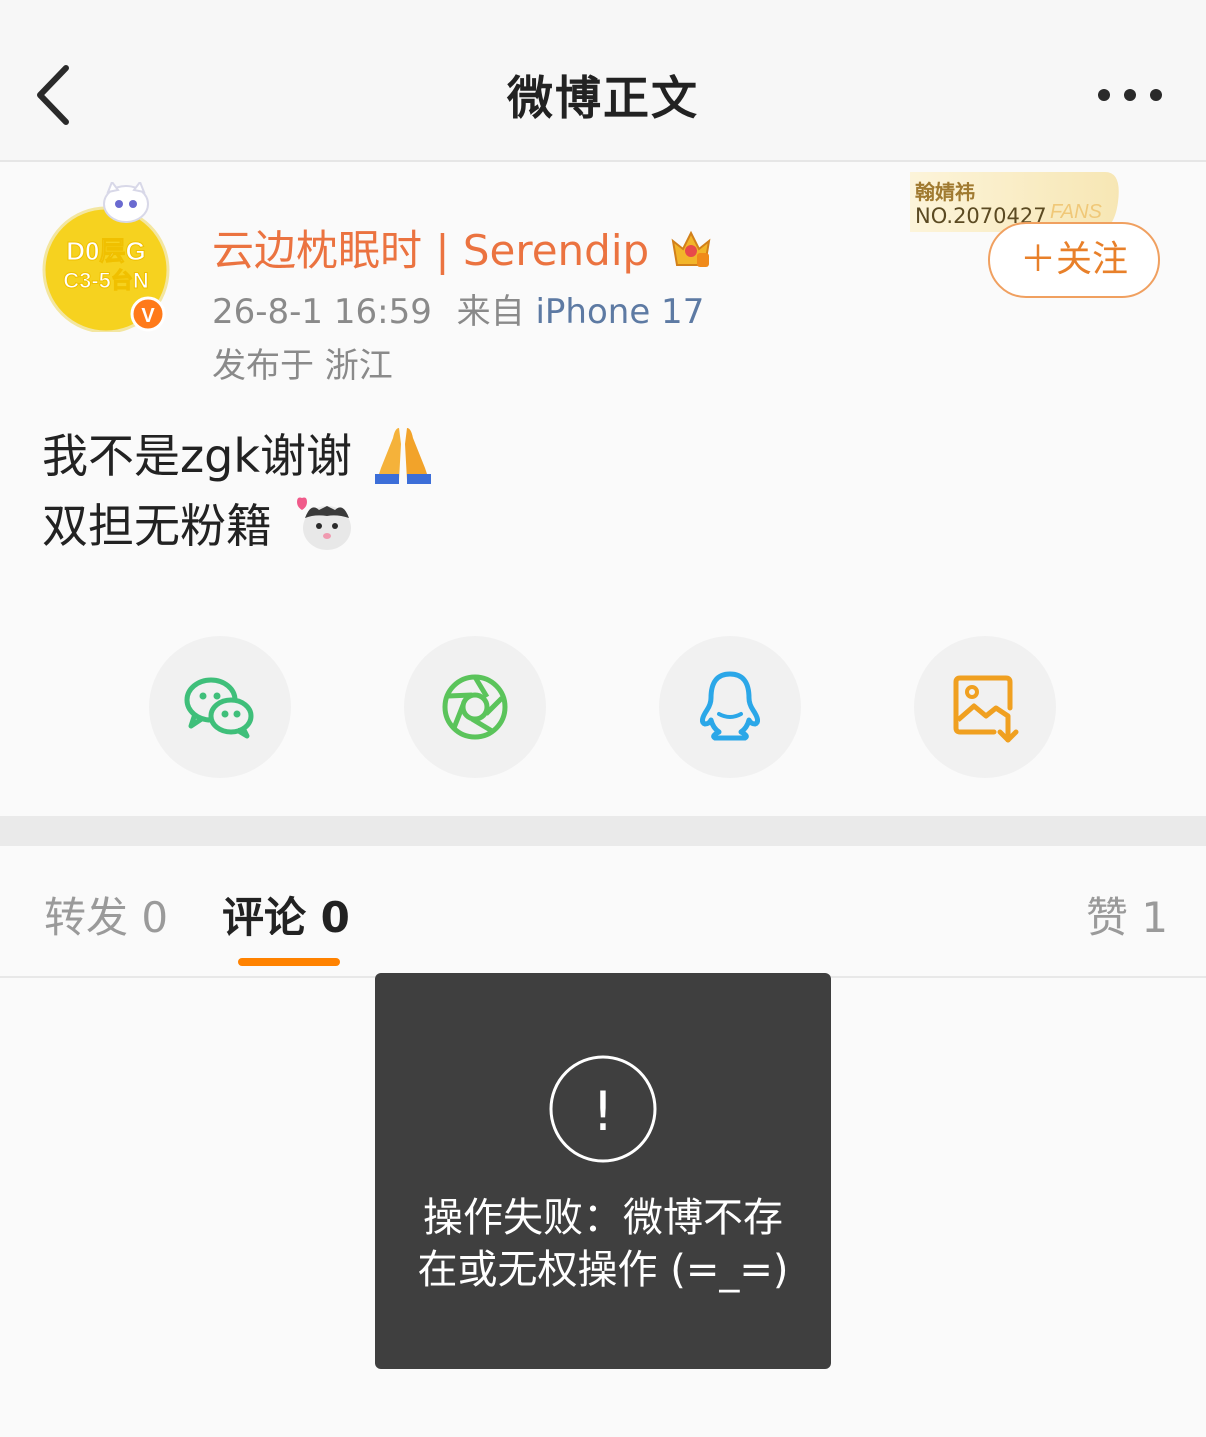 Image resolution: width=1206 pixels, height=1437 pixels. I want to click on warning-icon: !, so click(603, 1109).